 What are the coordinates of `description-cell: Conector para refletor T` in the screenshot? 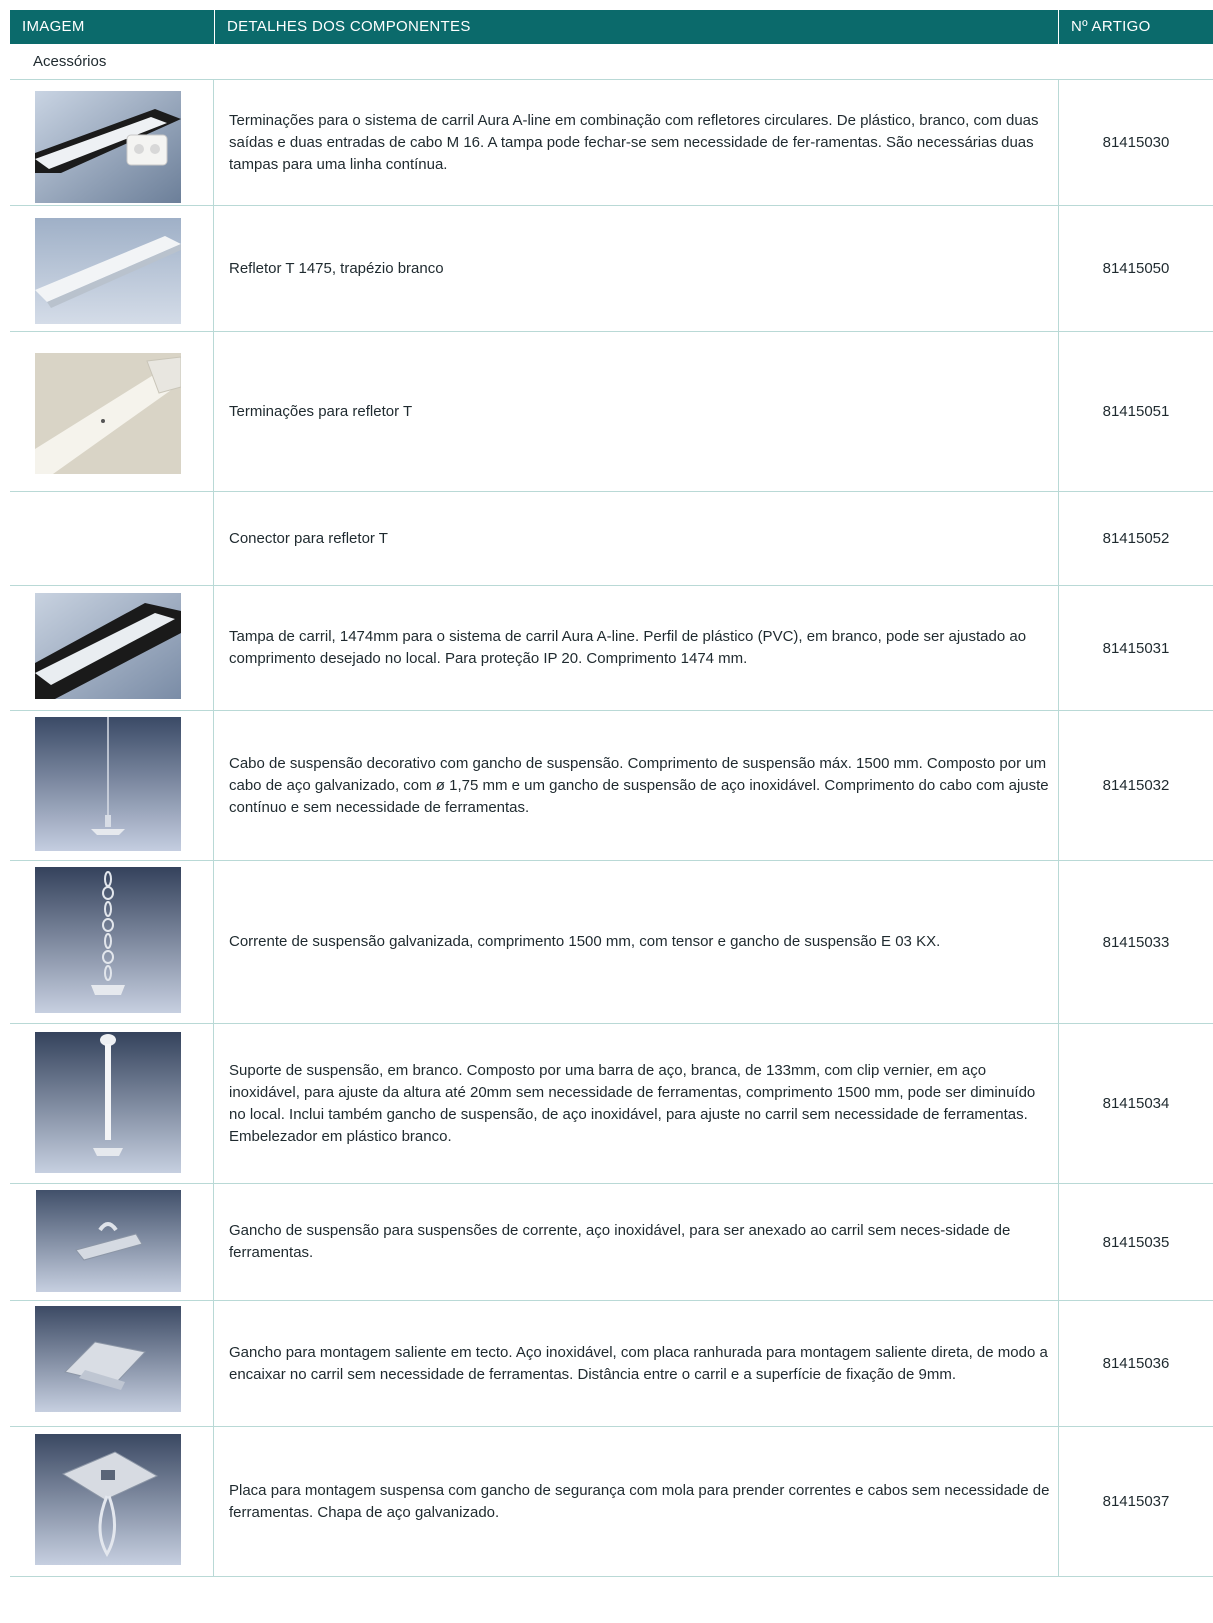 It's located at (636, 538).